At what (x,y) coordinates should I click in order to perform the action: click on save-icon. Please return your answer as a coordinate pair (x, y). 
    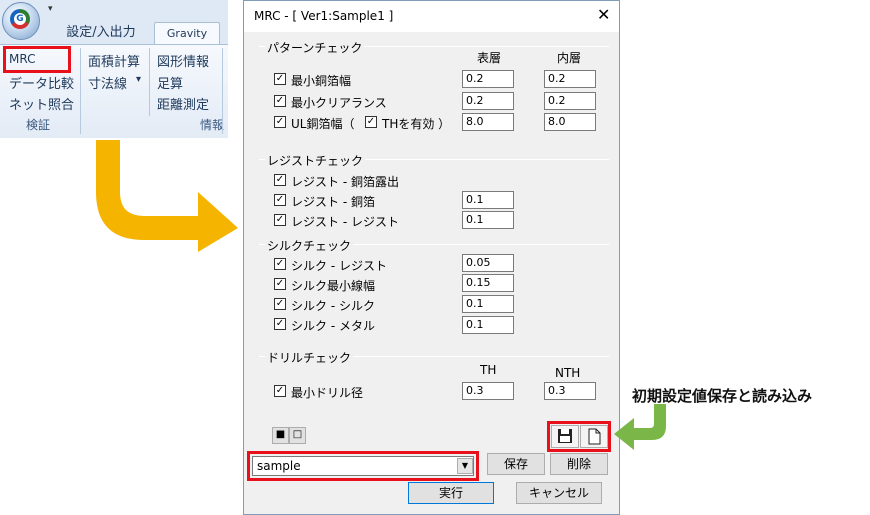
    Looking at the image, I should click on (565, 436).